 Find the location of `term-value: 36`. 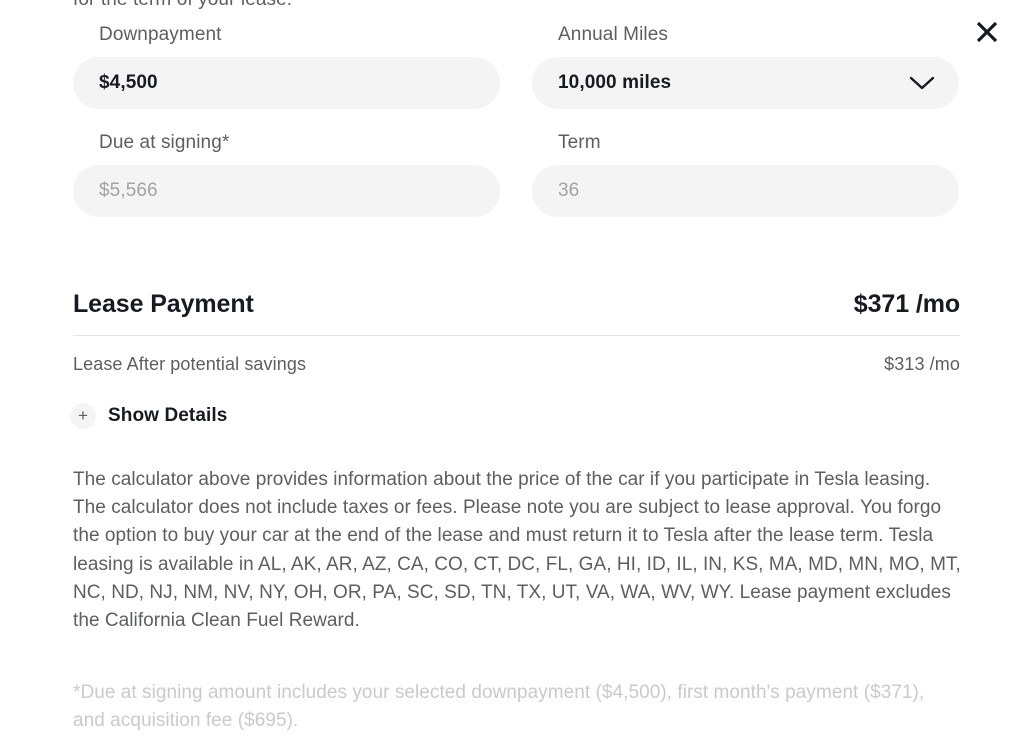

term-value: 36 is located at coordinates (569, 190).